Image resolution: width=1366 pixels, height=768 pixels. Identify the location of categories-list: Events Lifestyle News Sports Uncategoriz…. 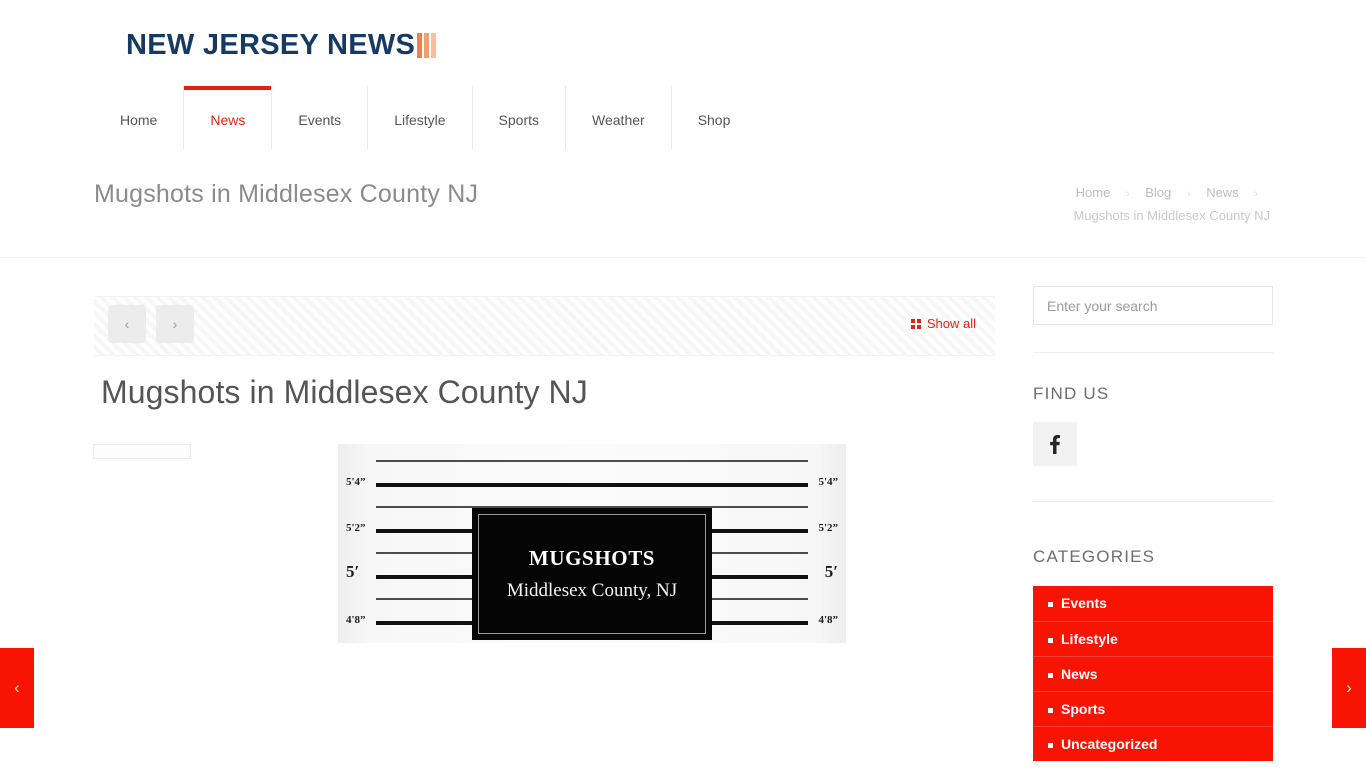
(1153, 673).